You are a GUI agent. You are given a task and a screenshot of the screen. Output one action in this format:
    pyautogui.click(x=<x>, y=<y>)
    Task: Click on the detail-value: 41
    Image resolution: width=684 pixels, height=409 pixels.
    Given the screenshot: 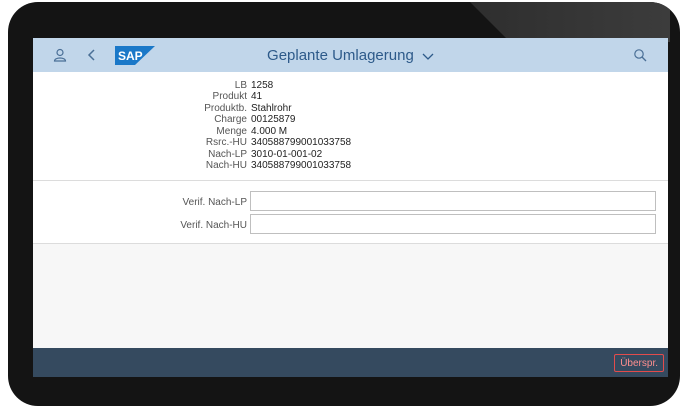 What is the action you would take?
    pyautogui.click(x=257, y=96)
    